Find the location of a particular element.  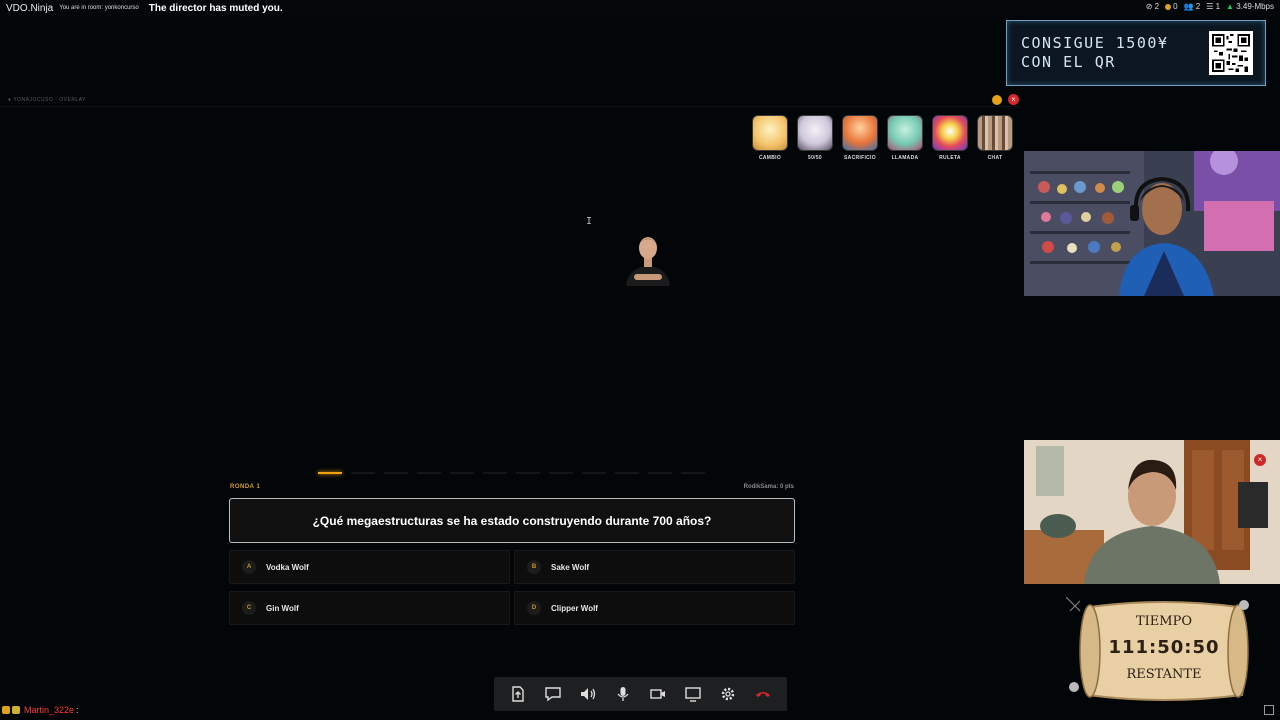

close-button: × is located at coordinates (1013, 99).